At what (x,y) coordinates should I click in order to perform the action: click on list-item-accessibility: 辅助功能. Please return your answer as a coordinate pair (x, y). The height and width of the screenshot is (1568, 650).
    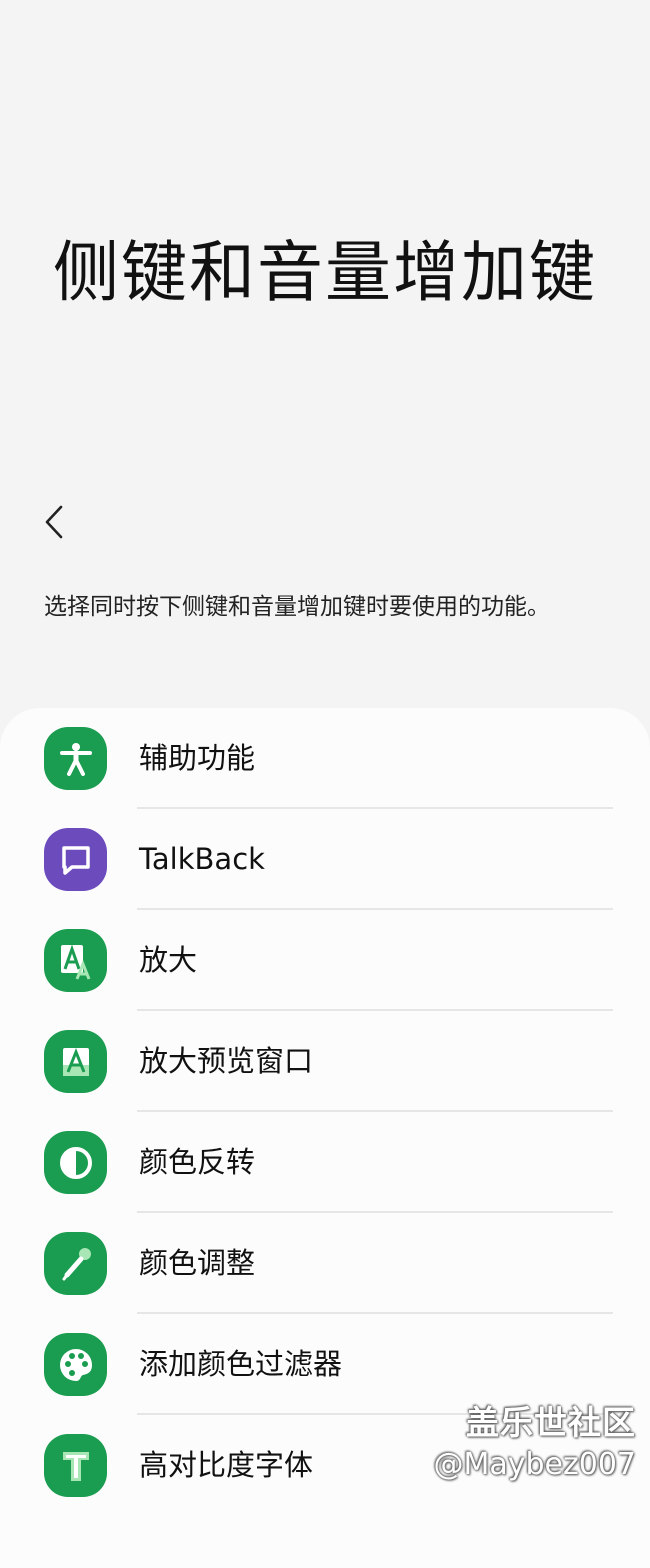
    Looking at the image, I should click on (325, 758).